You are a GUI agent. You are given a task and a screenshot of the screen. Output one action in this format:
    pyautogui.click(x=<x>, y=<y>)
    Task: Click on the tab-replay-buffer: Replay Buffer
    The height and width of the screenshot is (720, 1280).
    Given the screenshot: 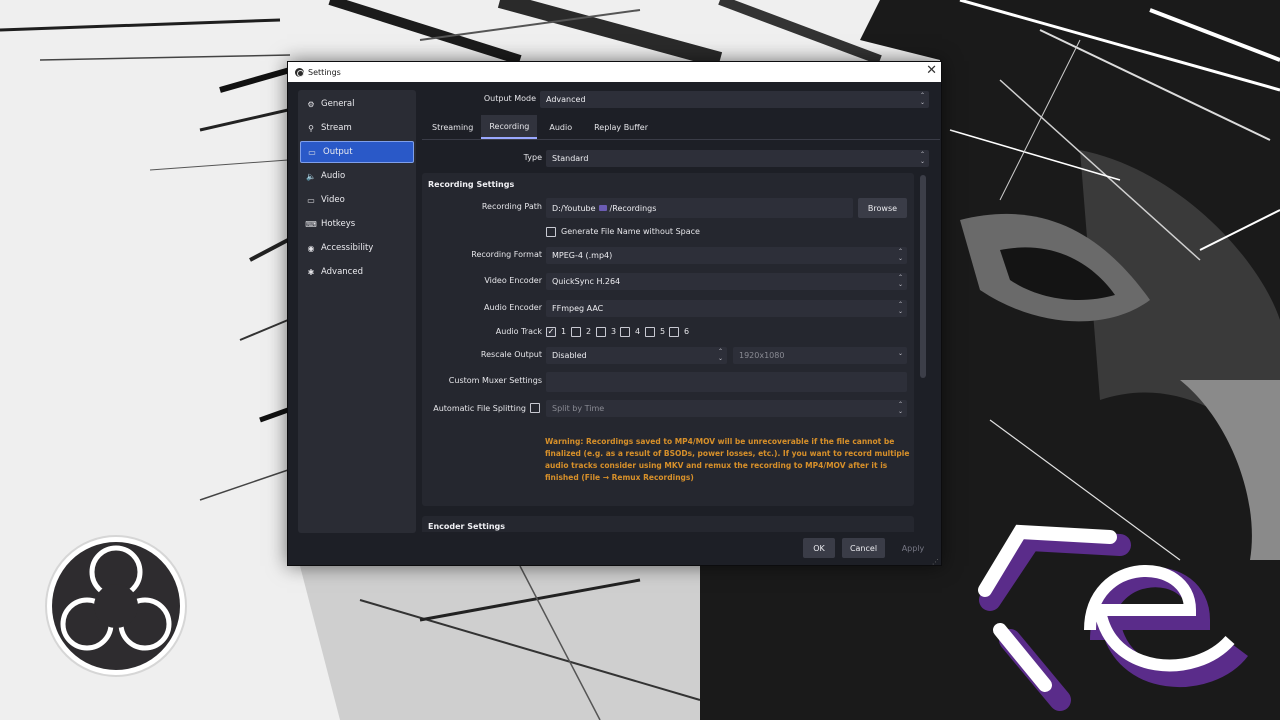 What is the action you would take?
    pyautogui.click(x=621, y=127)
    